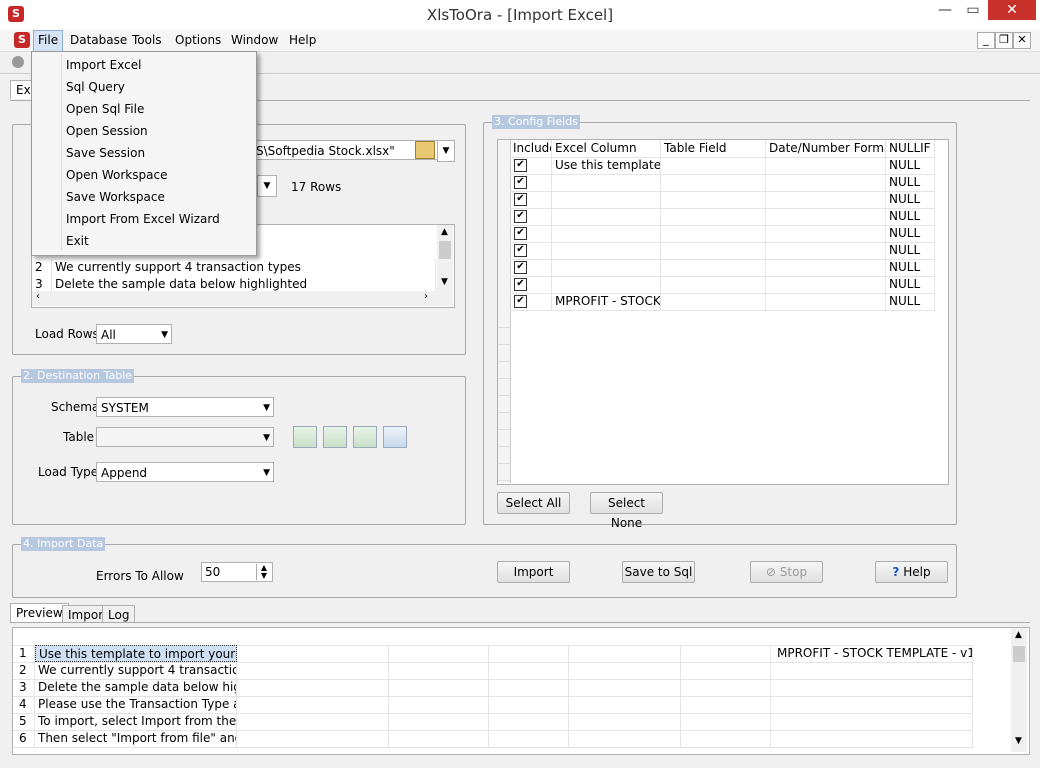  I want to click on row-number: 1, so click(24, 653).